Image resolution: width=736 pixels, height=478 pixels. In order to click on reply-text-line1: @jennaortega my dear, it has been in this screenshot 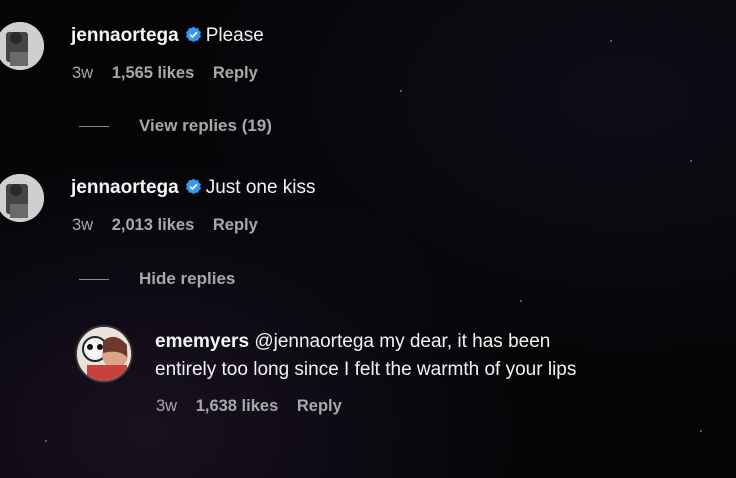, I will do `click(402, 341)`.